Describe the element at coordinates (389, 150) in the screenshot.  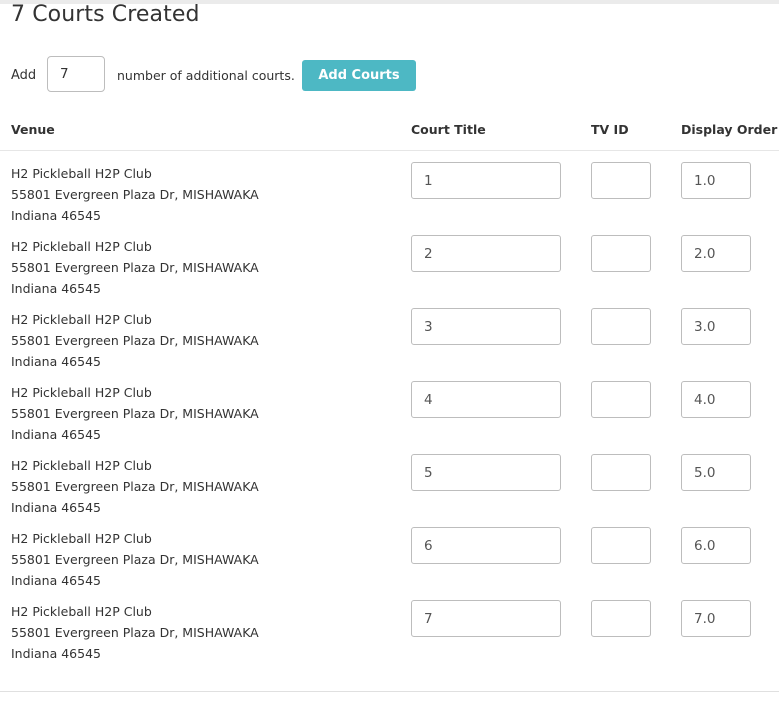
I see `header-divider` at that location.